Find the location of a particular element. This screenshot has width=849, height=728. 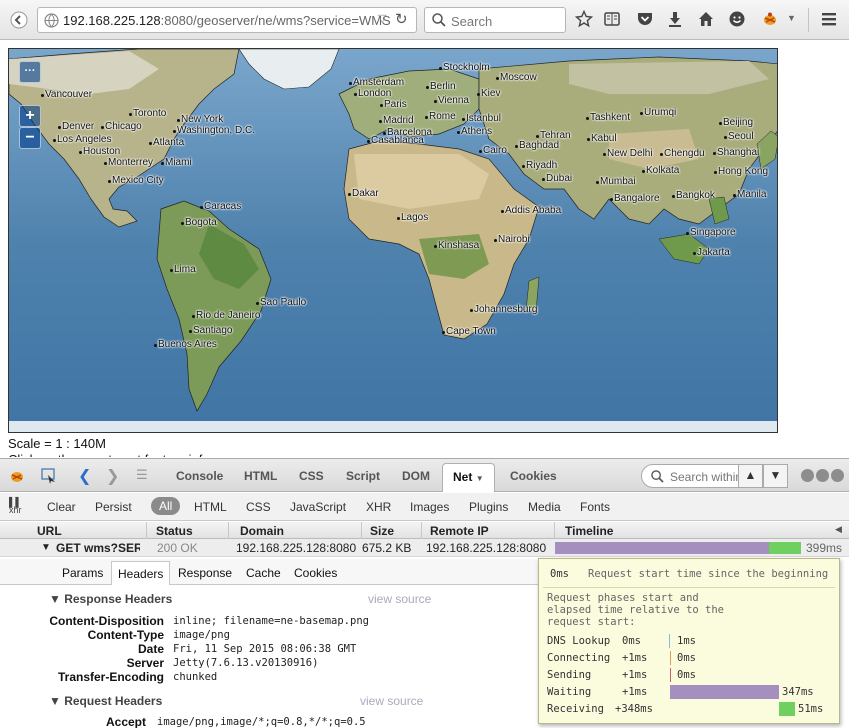

city-label: New York is located at coordinates (200, 119).